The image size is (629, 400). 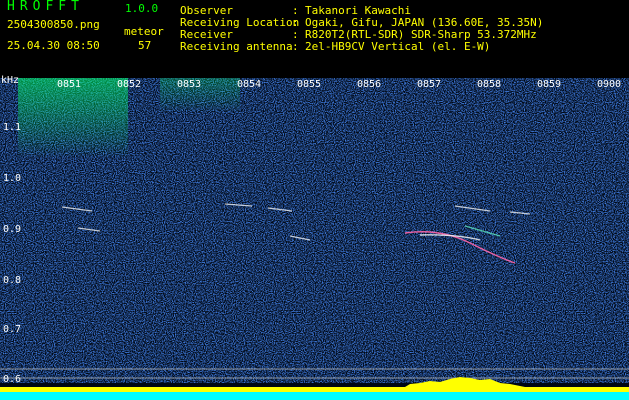 I want to click on x-tick: 0858, so click(x=489, y=84).